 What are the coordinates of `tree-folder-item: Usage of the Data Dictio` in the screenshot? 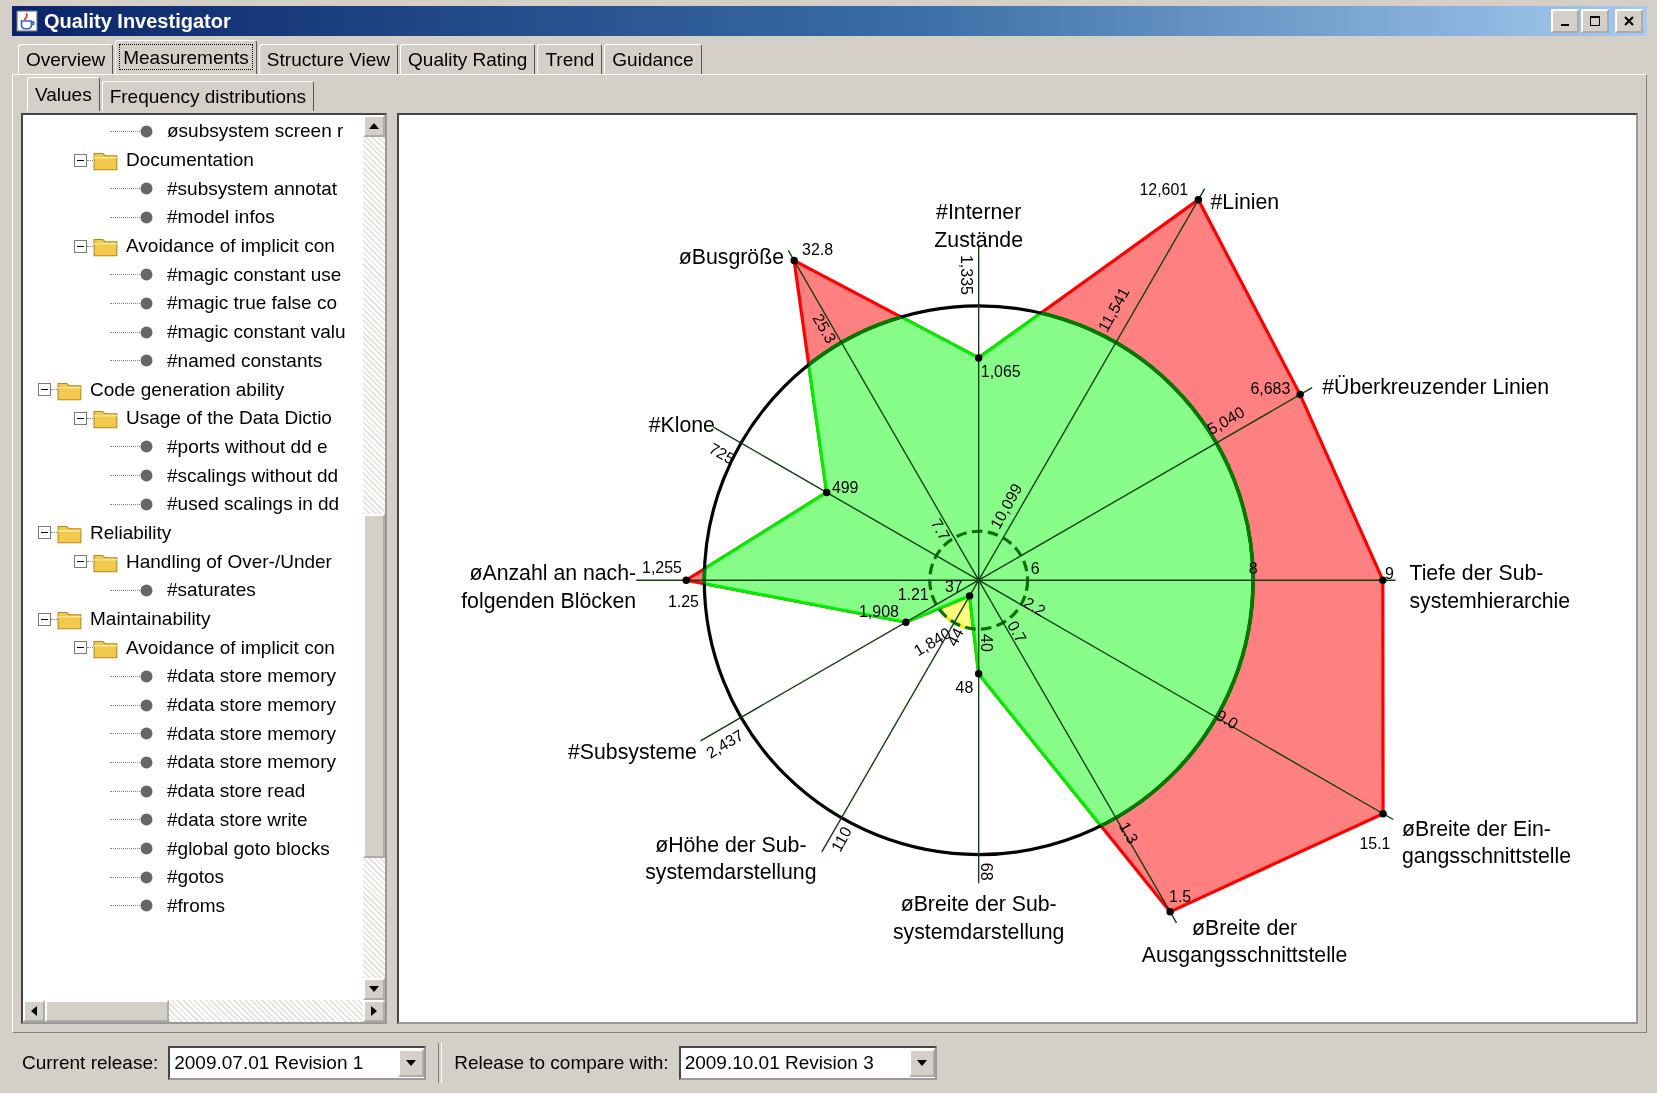 It's located at (229, 418).